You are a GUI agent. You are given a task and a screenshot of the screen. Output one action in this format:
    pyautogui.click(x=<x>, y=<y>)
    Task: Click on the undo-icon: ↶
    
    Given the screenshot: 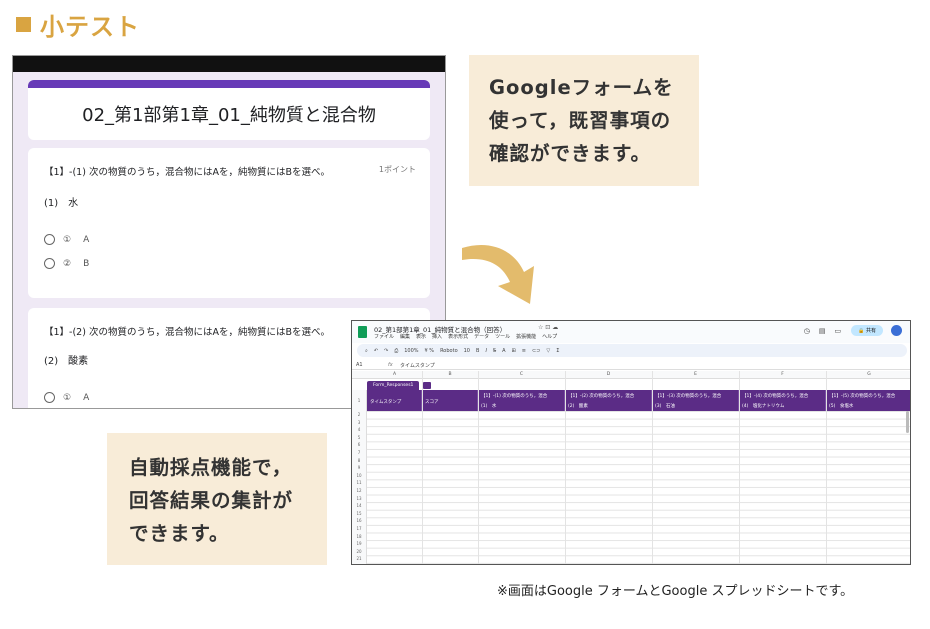 What is the action you would take?
    pyautogui.click(x=376, y=351)
    